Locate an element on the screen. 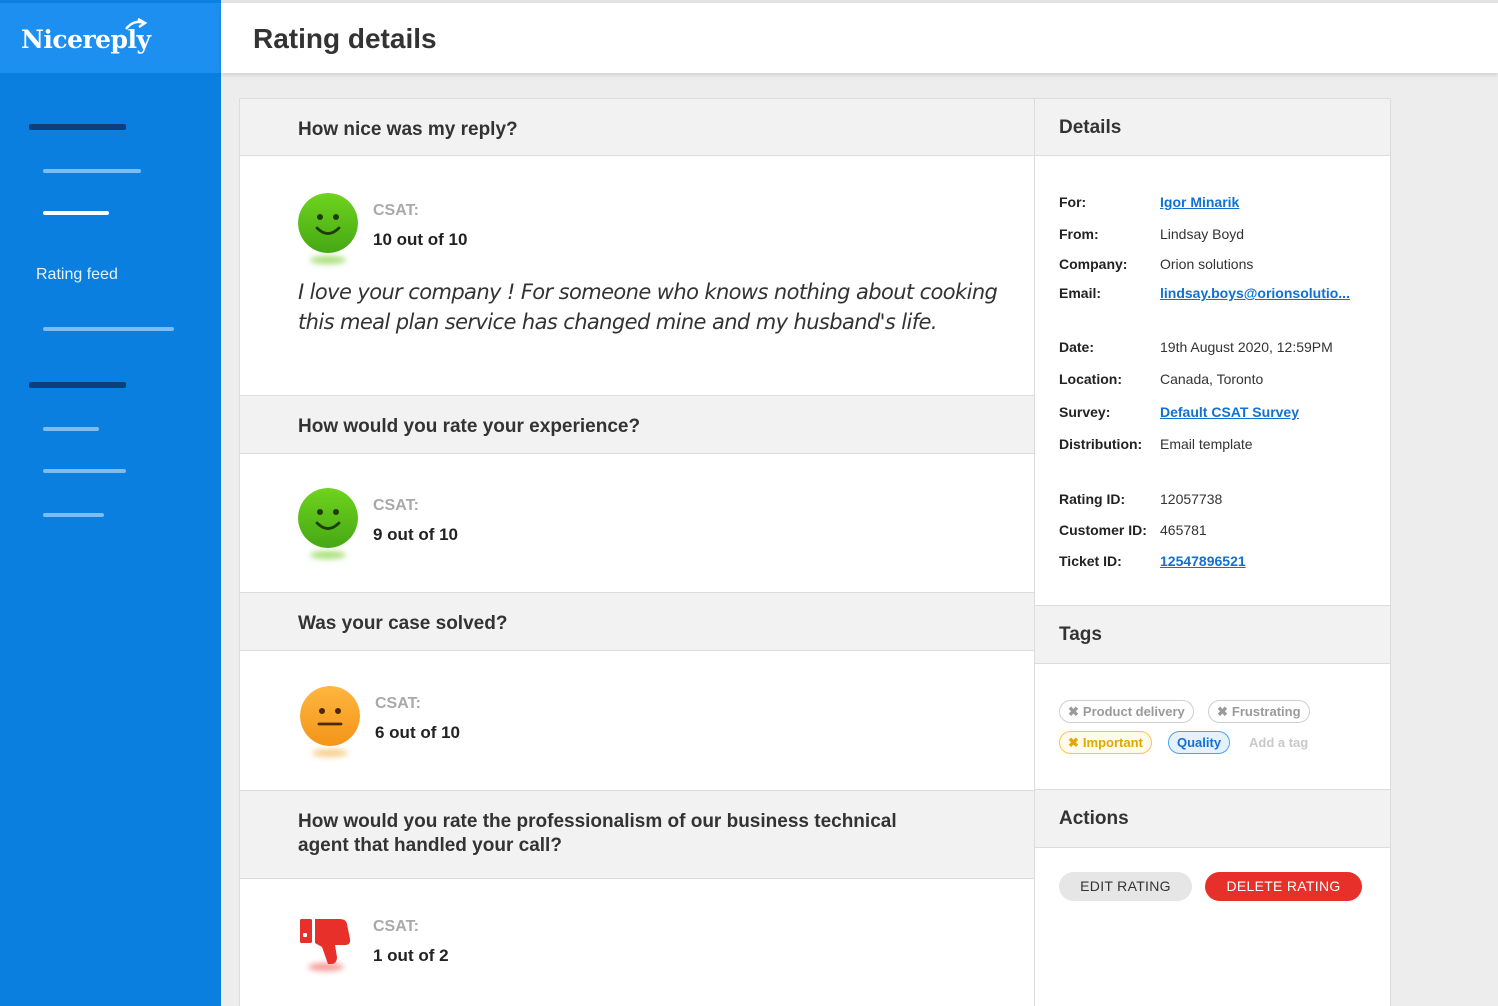 The height and width of the screenshot is (1006, 1498). detail-date-value: 19th August 2020, 12:59PM is located at coordinates (1246, 347).